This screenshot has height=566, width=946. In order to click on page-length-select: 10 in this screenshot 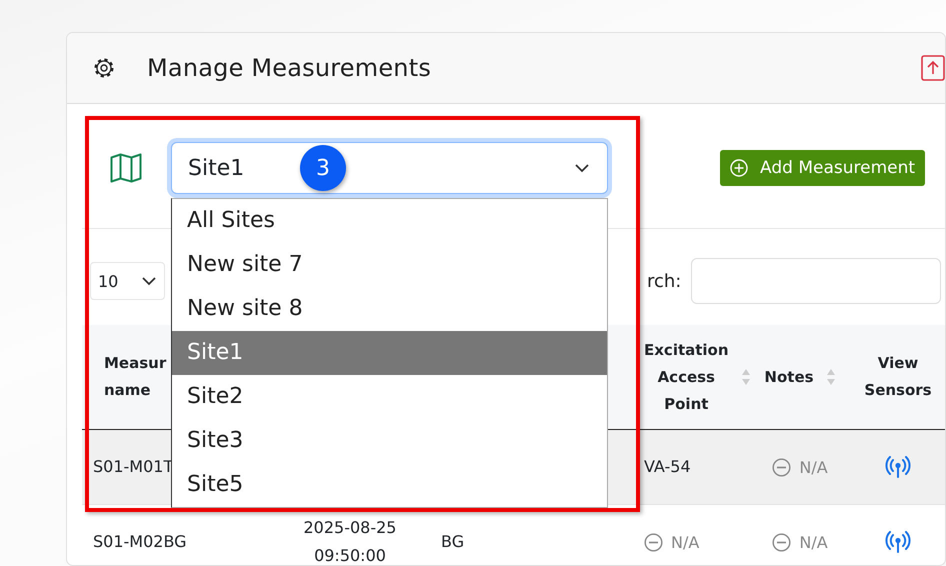, I will do `click(127, 281)`.